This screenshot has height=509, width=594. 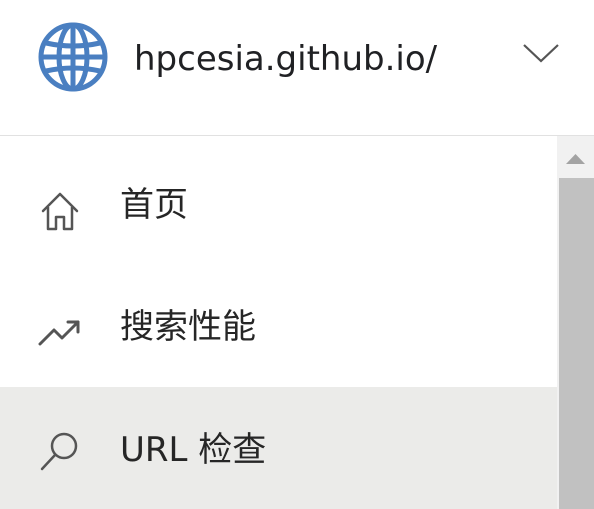 What do you see at coordinates (541, 53) in the screenshot?
I see `chevron-down-icon` at bounding box center [541, 53].